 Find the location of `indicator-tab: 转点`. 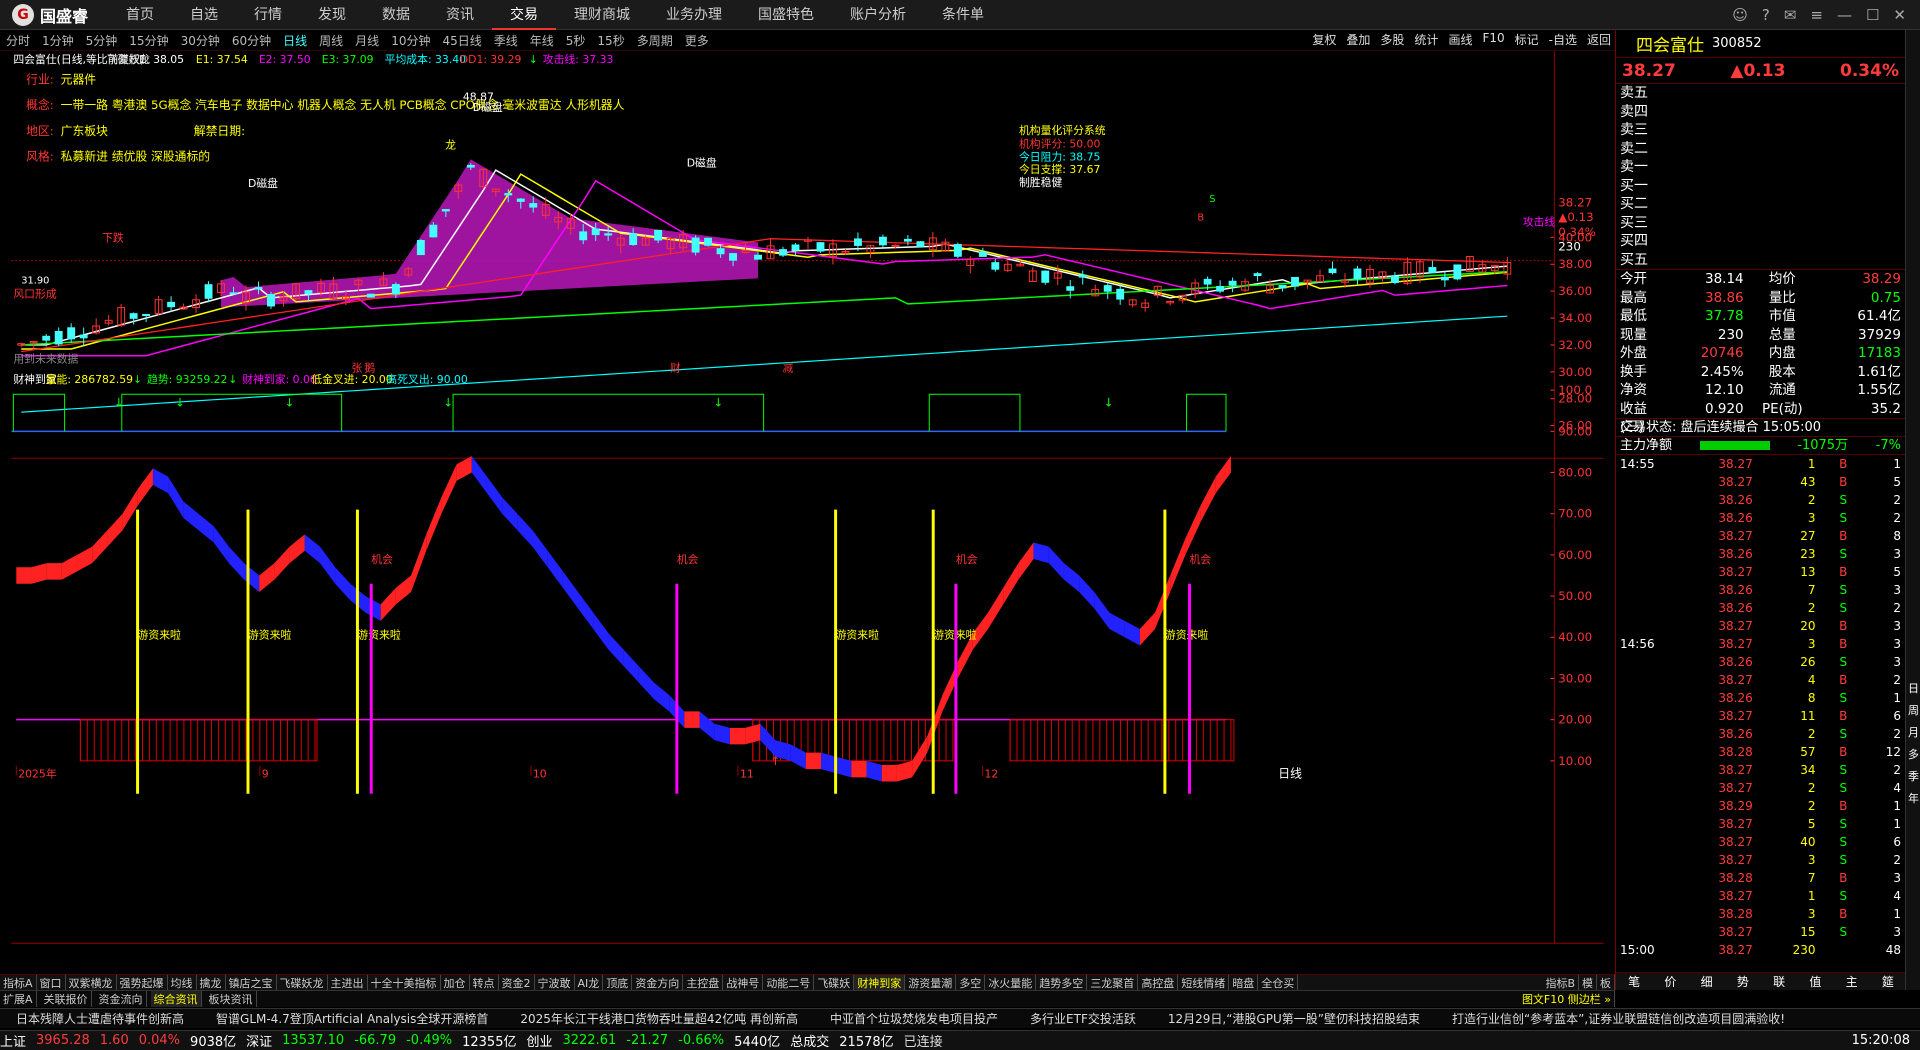

indicator-tab: 转点 is located at coordinates (484, 982).